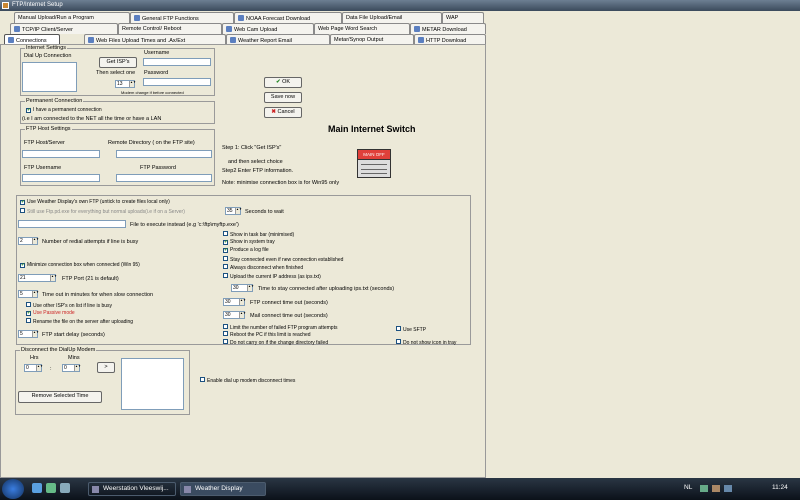  What do you see at coordinates (33, 368) in the screenshot?
I see `hrs-spin: 0 ▲▼` at bounding box center [33, 368].